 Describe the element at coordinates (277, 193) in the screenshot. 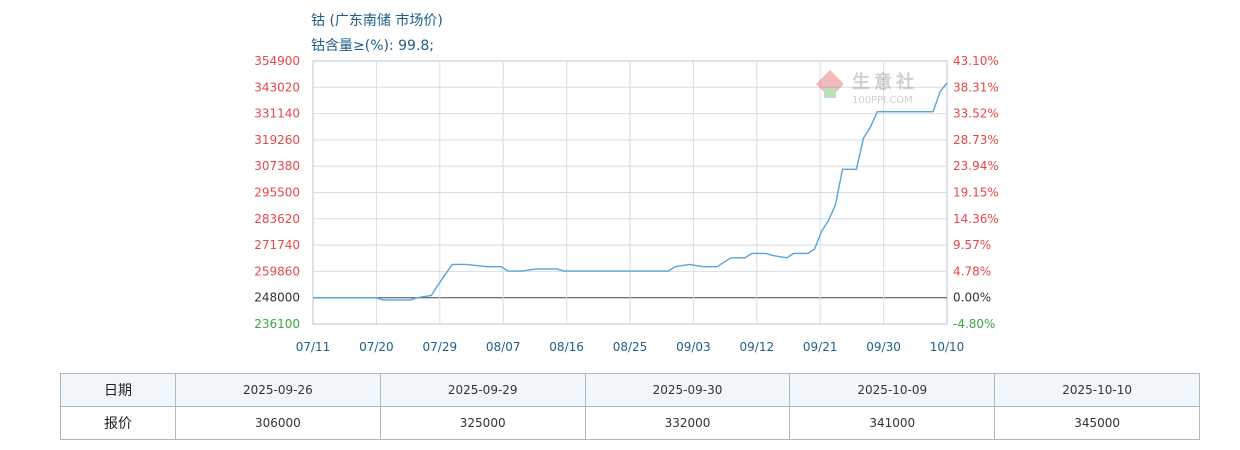

I see `y-tick-label: 295500` at that location.